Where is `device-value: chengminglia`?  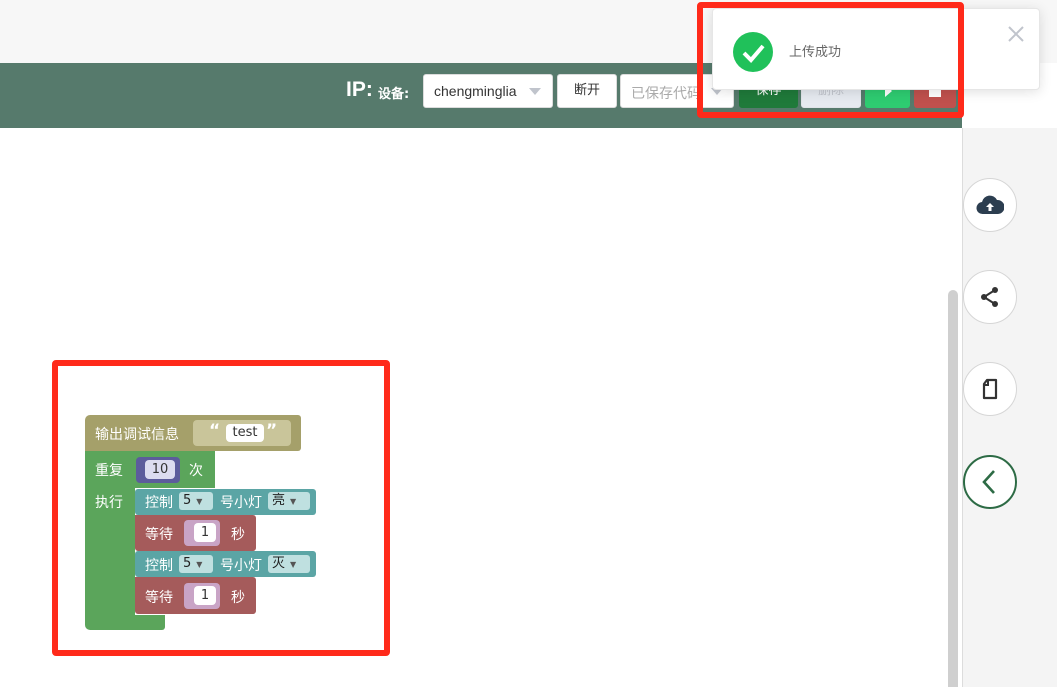 device-value: chengminglia is located at coordinates (475, 91).